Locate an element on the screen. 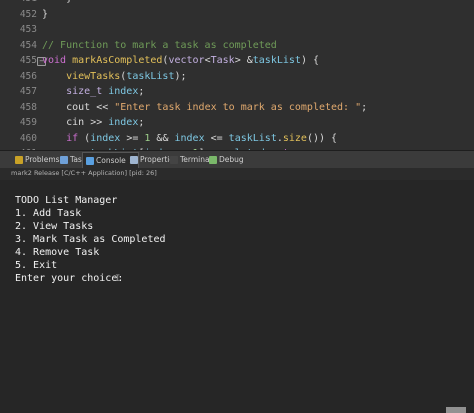 The height and width of the screenshot is (413, 474). line-number: 454 is located at coordinates (28, 45).